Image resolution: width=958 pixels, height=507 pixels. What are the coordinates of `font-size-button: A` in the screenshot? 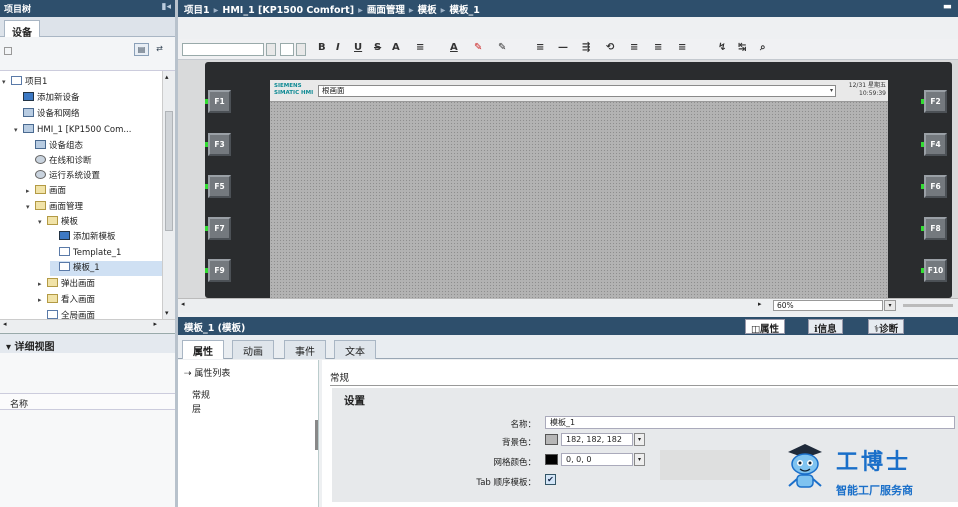 It's located at (396, 47).